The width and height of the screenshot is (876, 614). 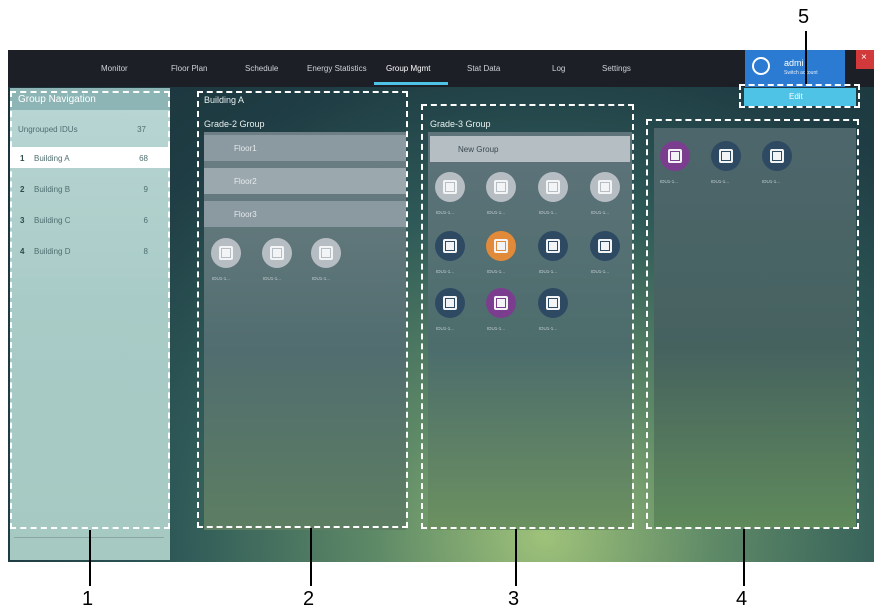 What do you see at coordinates (114, 68) in the screenshot?
I see `menu-monitor: Monitor` at bounding box center [114, 68].